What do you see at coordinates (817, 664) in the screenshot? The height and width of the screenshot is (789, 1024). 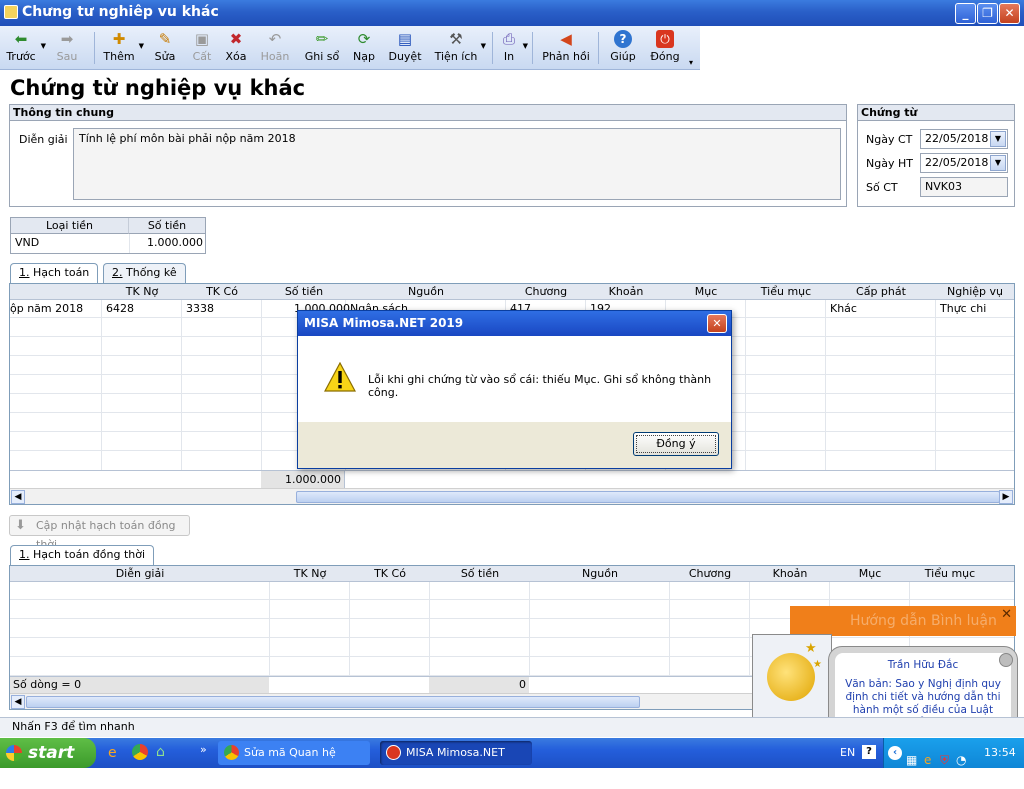 I see `star-icon: ★` at bounding box center [817, 664].